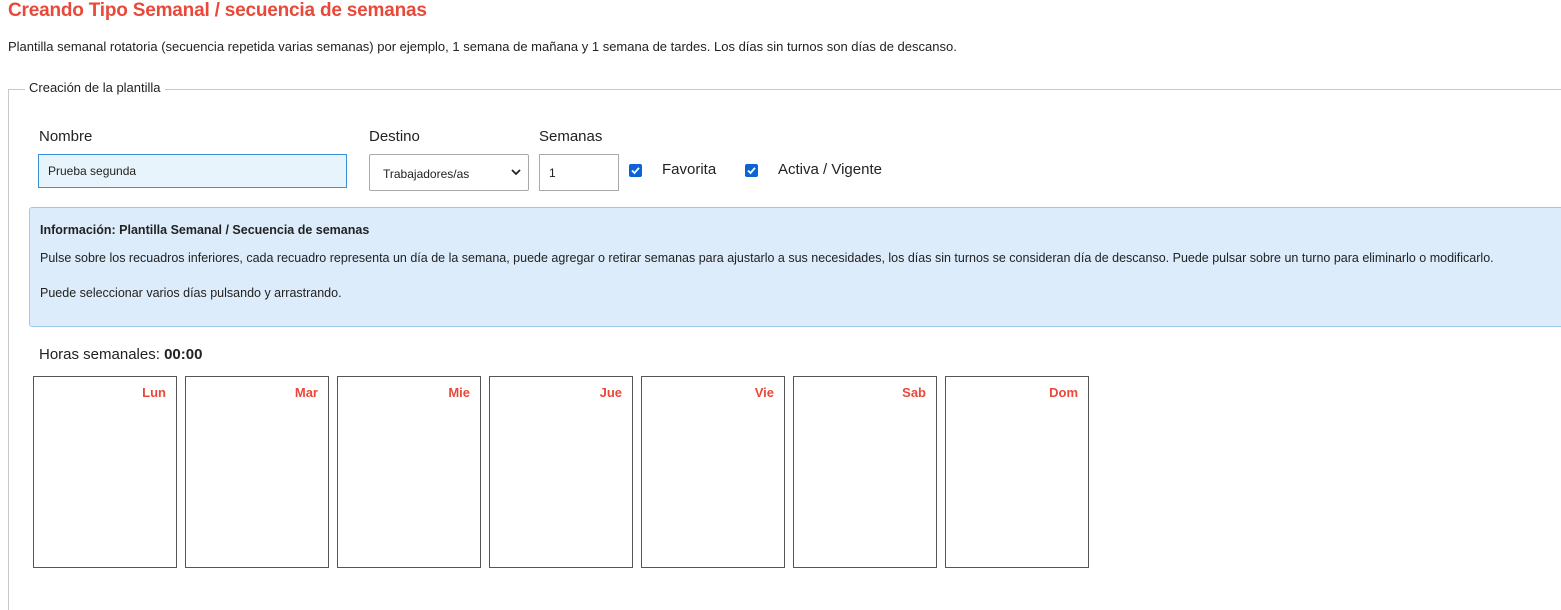 This screenshot has width=1561, height=610. What do you see at coordinates (426, 174) in the screenshot?
I see `destination-select-value: Trabajadores/as` at bounding box center [426, 174].